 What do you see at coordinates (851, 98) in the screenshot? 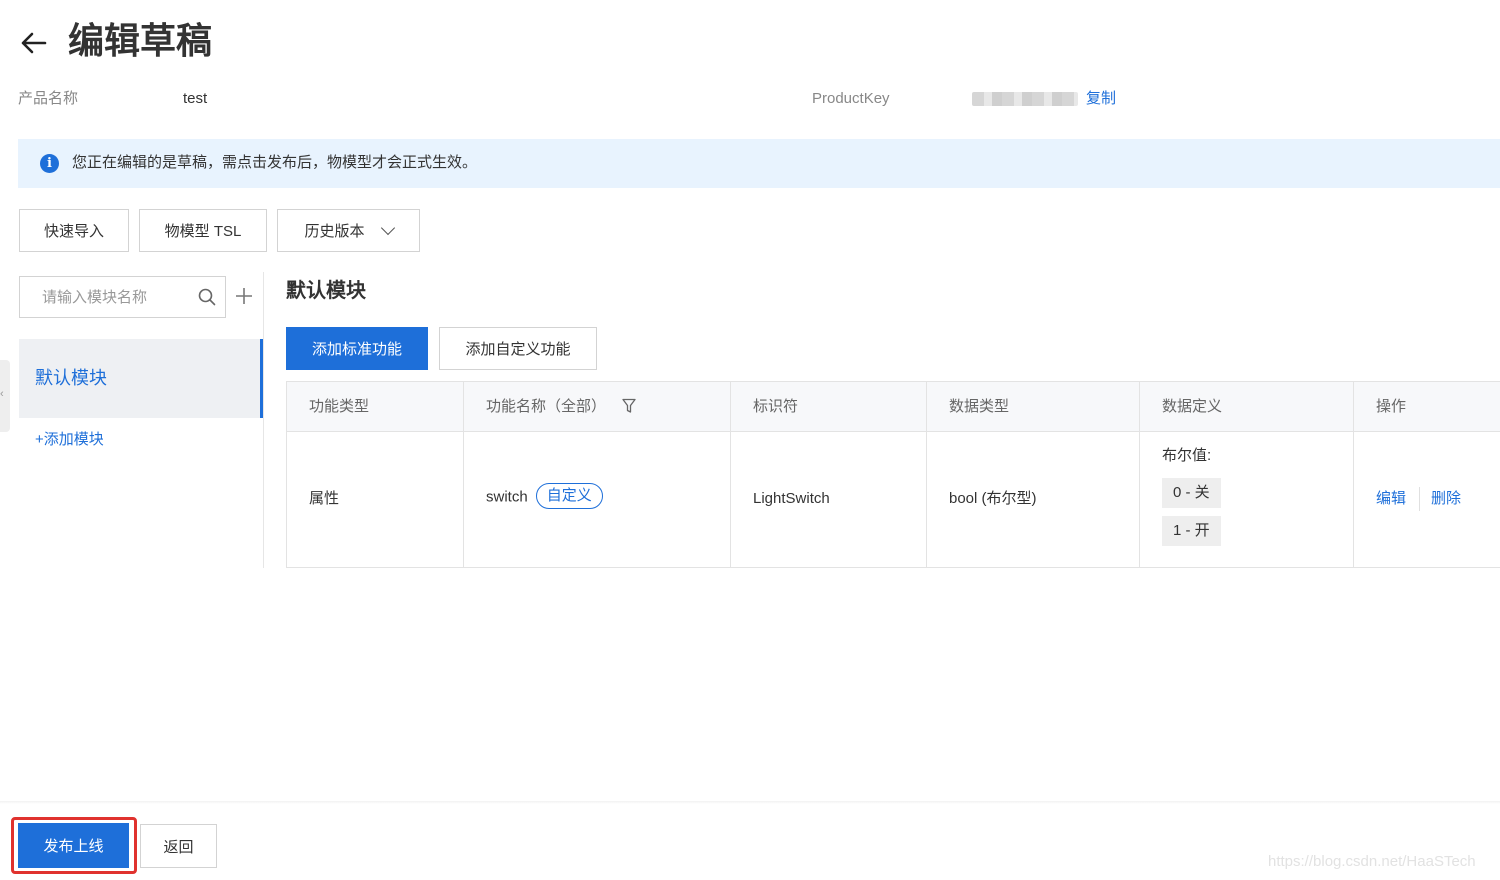
I see `product-key-label: ProductKey` at bounding box center [851, 98].